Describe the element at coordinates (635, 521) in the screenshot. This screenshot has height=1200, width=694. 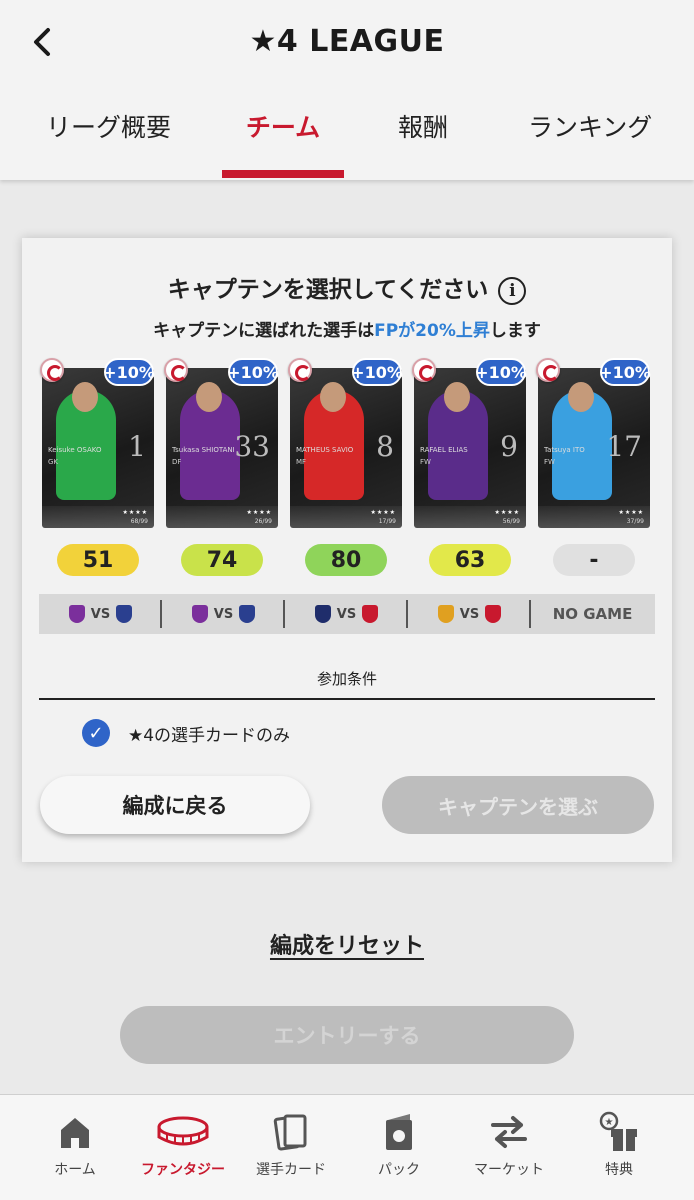
I see `card-serial: 37/99` at that location.